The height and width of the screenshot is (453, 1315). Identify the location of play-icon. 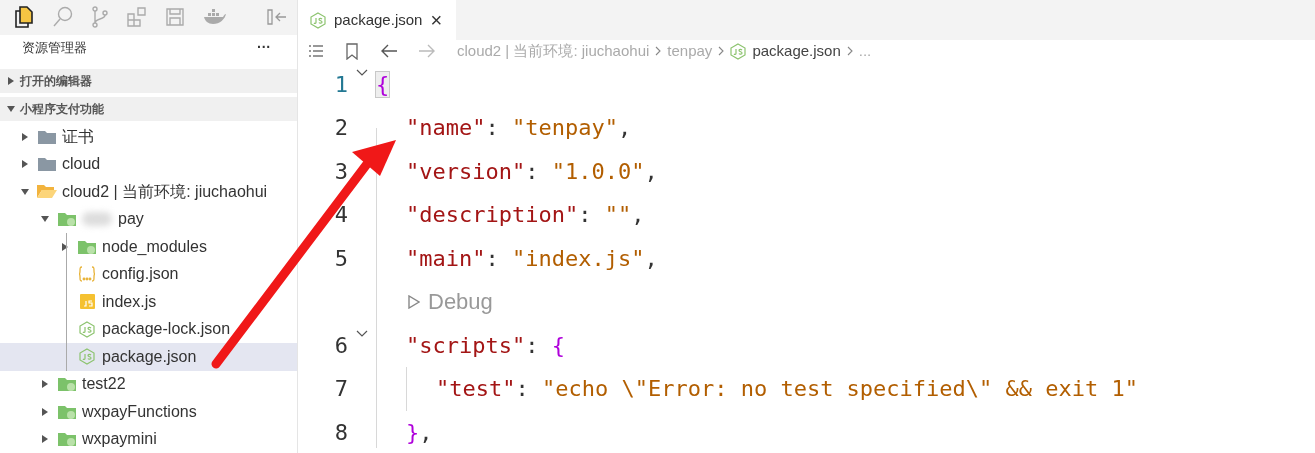
(414, 301).